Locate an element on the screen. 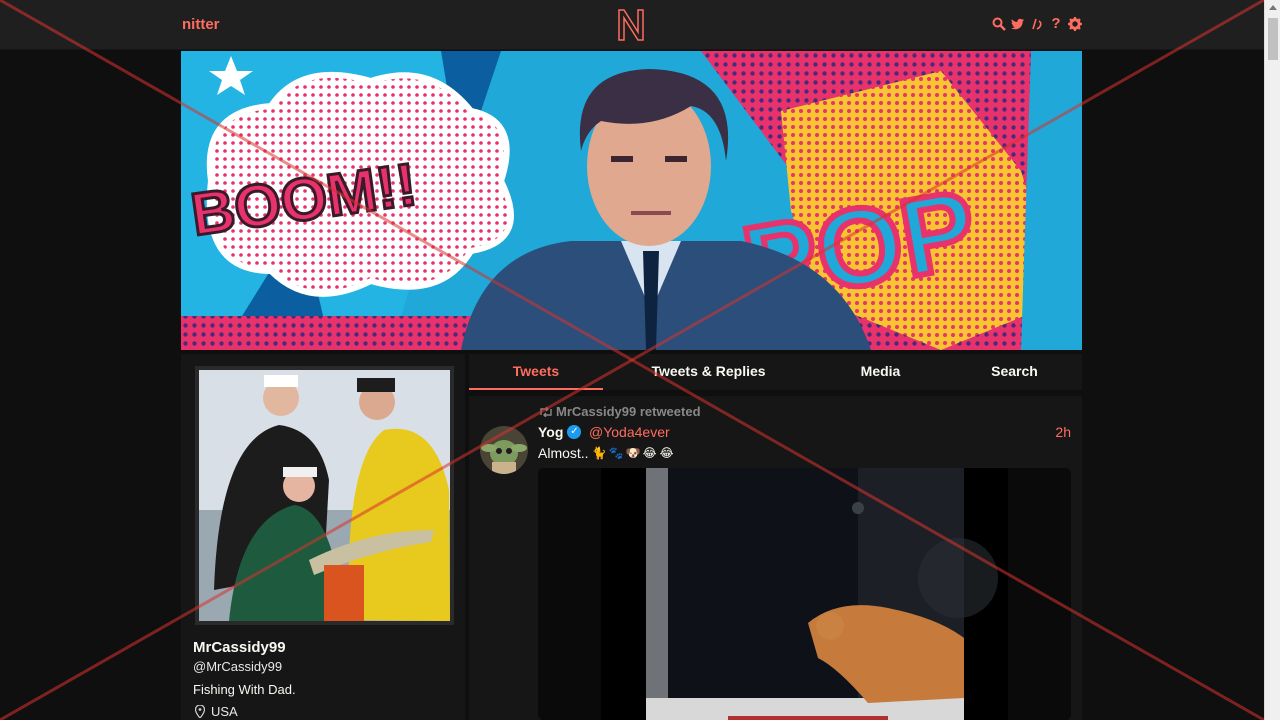  tweet-video is located at coordinates (804, 594).